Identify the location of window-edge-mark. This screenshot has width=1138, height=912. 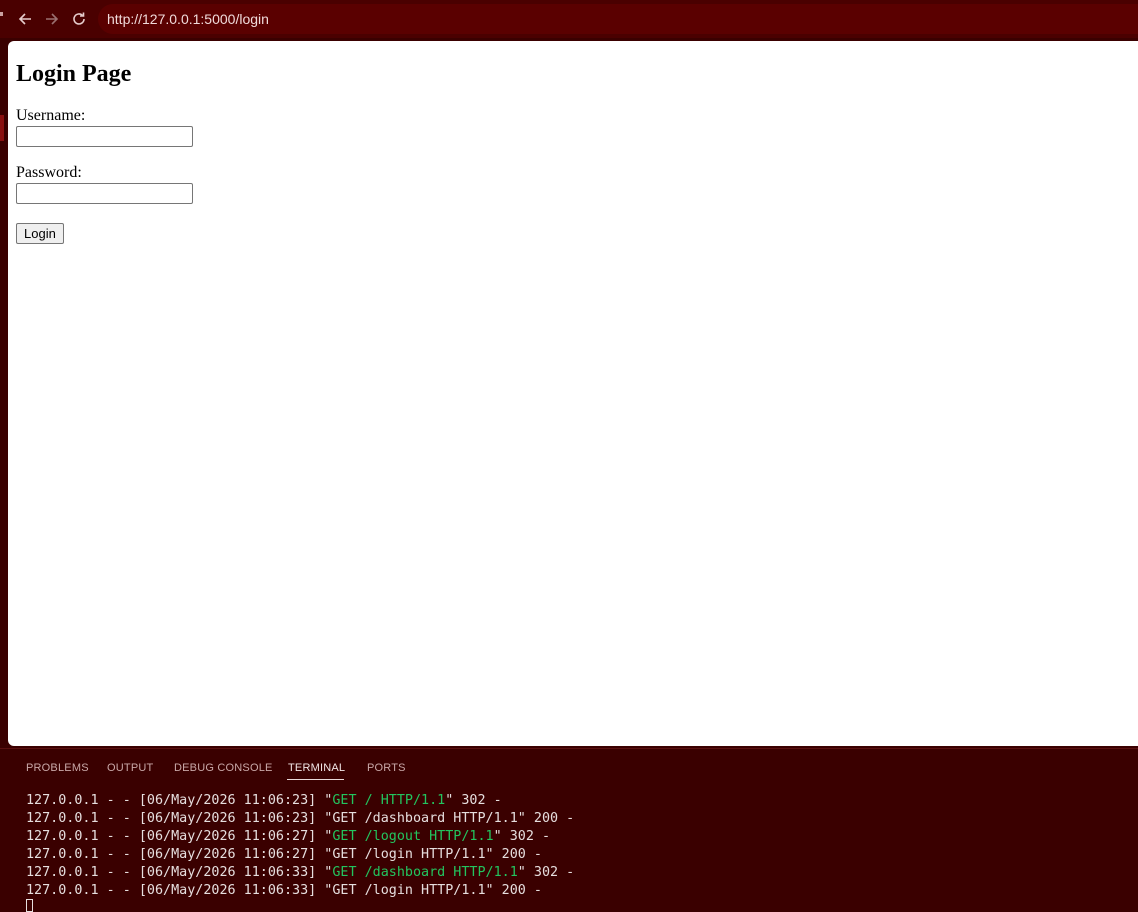
(1, 14).